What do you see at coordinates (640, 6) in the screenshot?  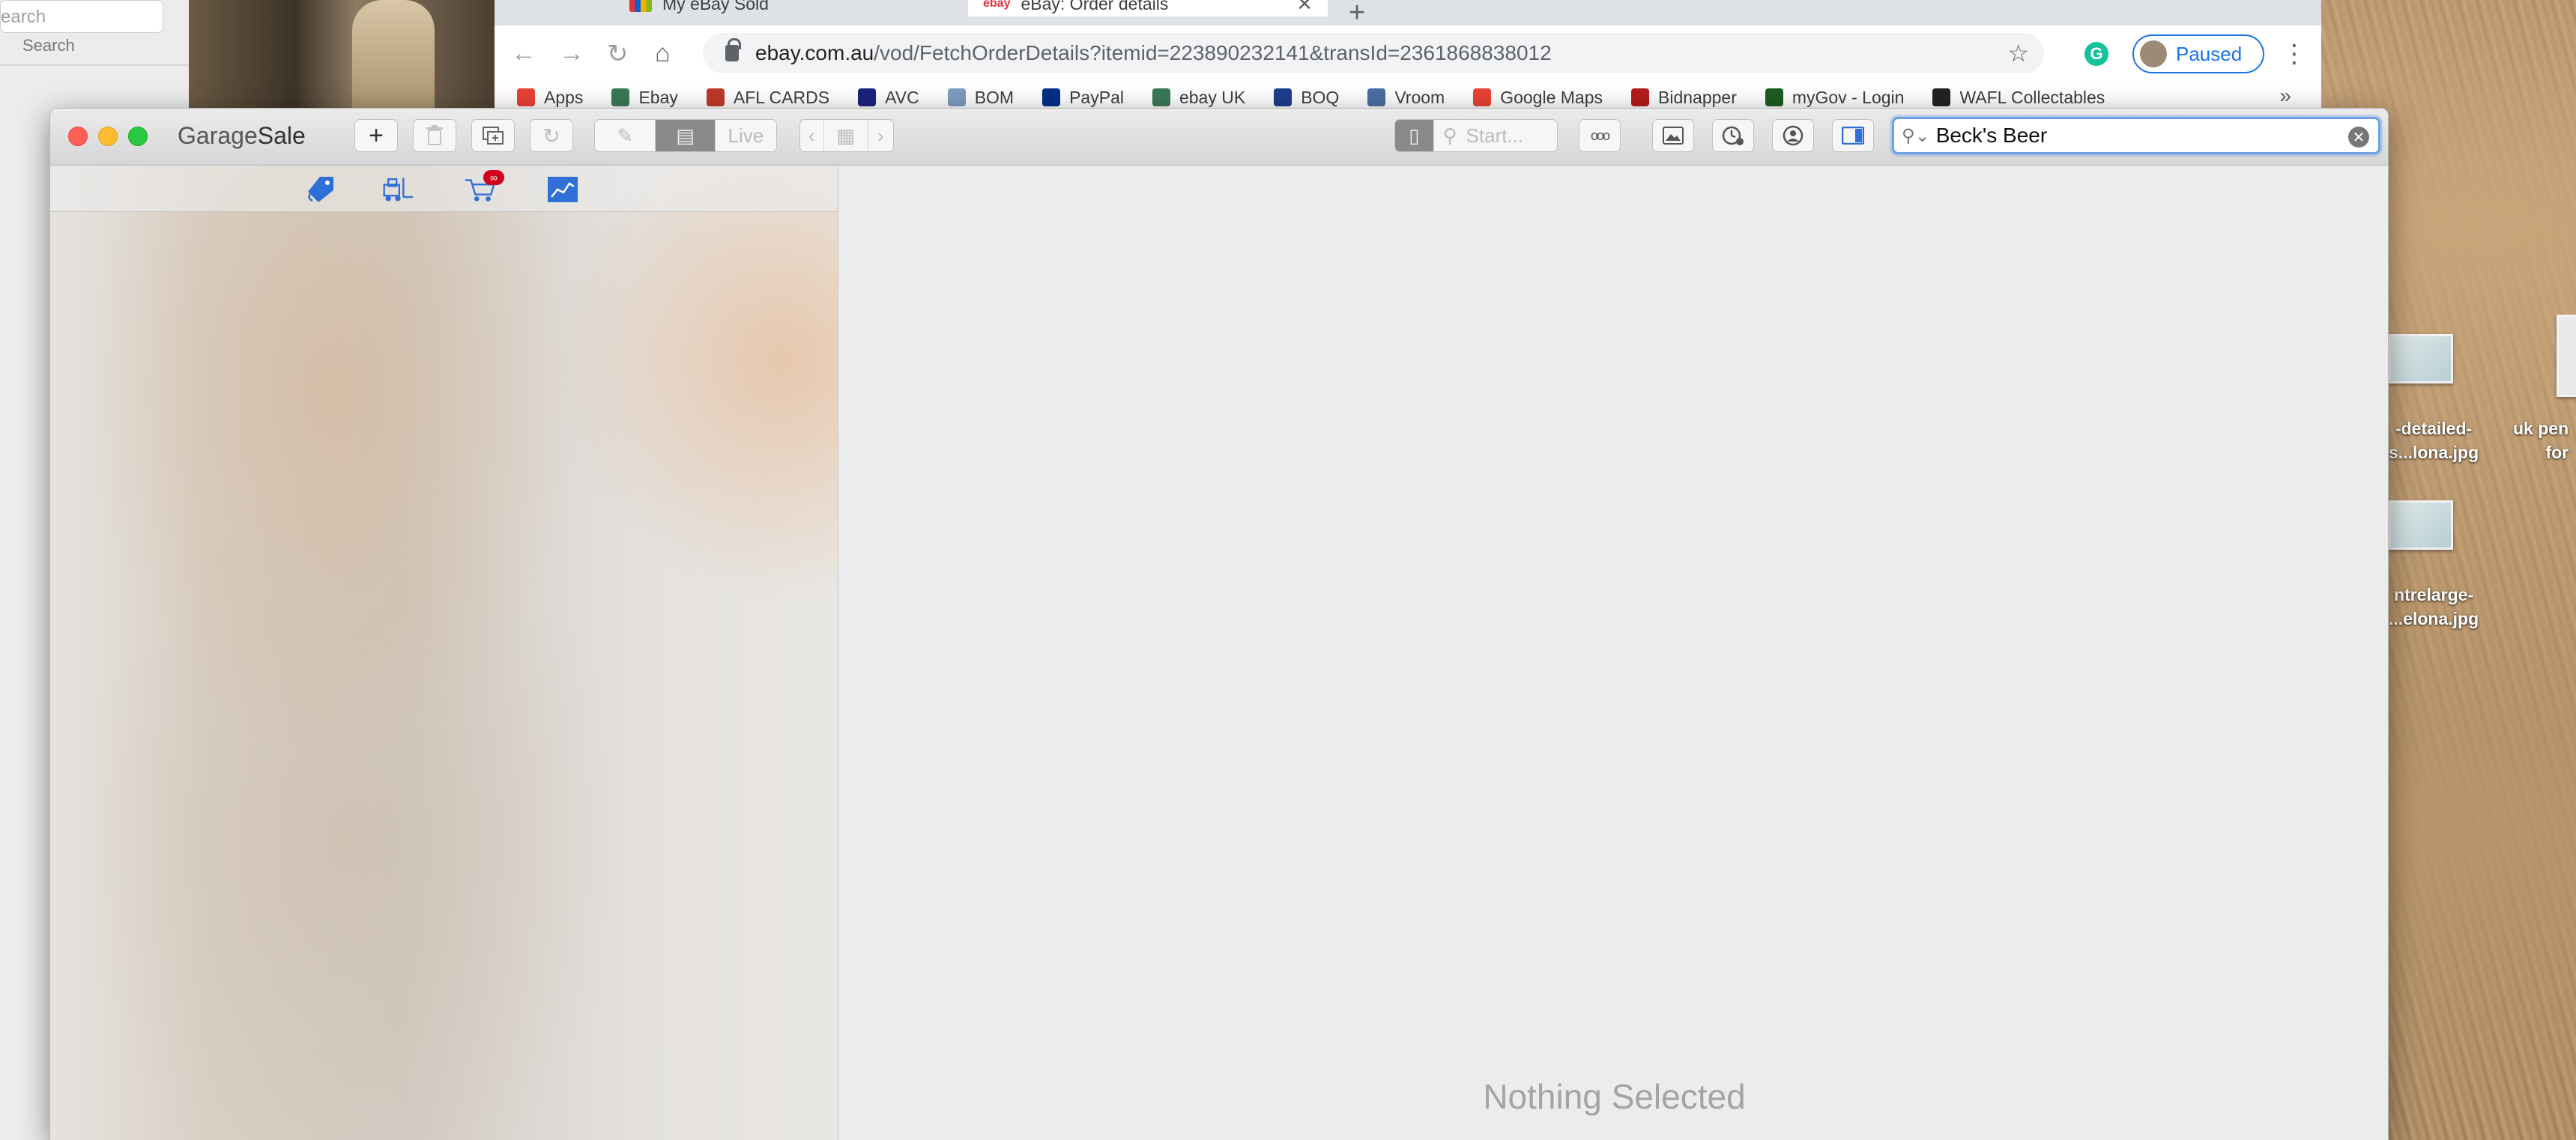 I see `ebay-favicon-icon` at bounding box center [640, 6].